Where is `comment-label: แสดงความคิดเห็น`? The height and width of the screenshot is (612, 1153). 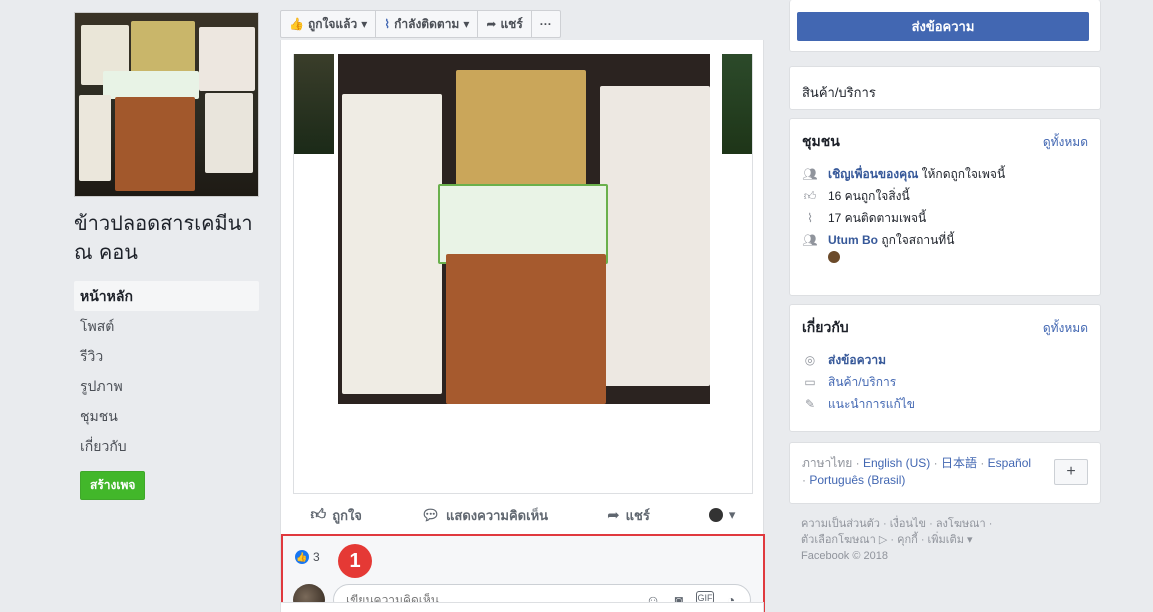
comment-label: แสดงความคิดเห็น is located at coordinates (497, 515).